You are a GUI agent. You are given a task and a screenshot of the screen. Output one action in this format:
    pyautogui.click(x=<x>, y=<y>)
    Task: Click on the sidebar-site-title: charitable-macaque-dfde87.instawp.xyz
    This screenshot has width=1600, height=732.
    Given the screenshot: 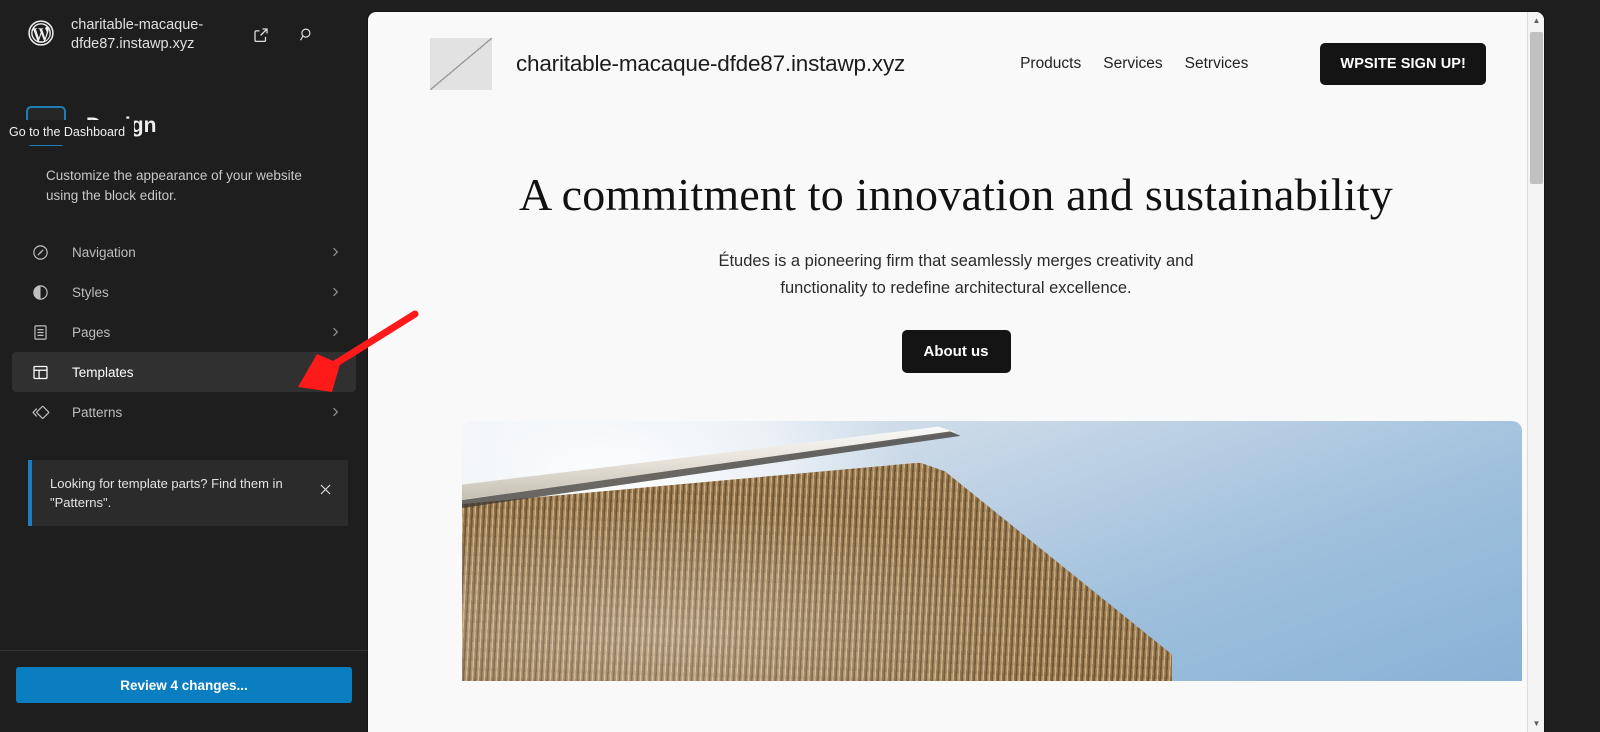 What is the action you would take?
    pyautogui.click(x=137, y=34)
    